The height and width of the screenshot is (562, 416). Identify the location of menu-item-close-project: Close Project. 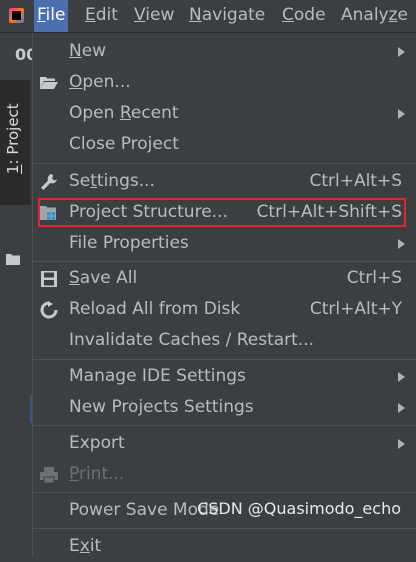
(224, 144).